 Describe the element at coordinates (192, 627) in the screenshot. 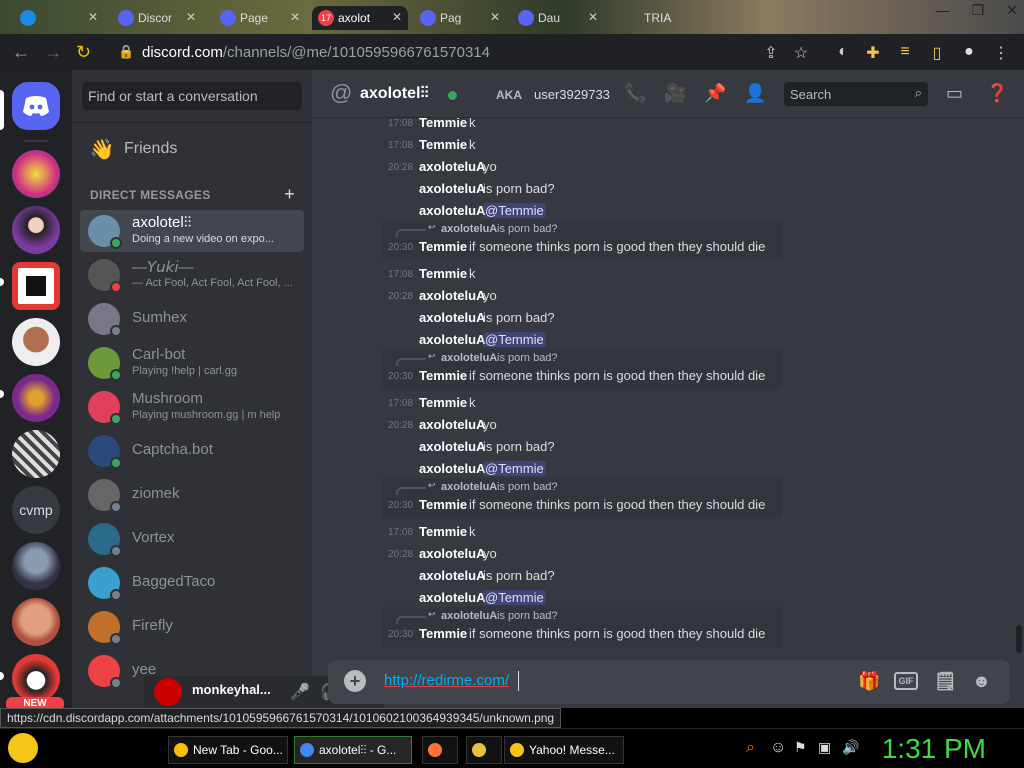

I see `dm-item: Firefly` at that location.